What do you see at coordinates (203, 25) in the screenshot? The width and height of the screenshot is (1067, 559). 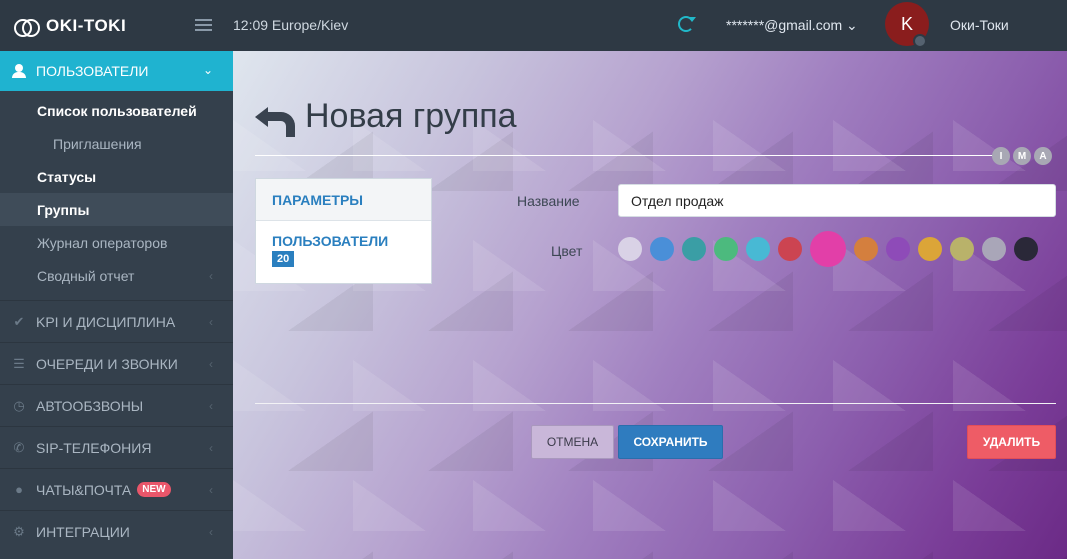 I see `menu-toggle-icon` at bounding box center [203, 25].